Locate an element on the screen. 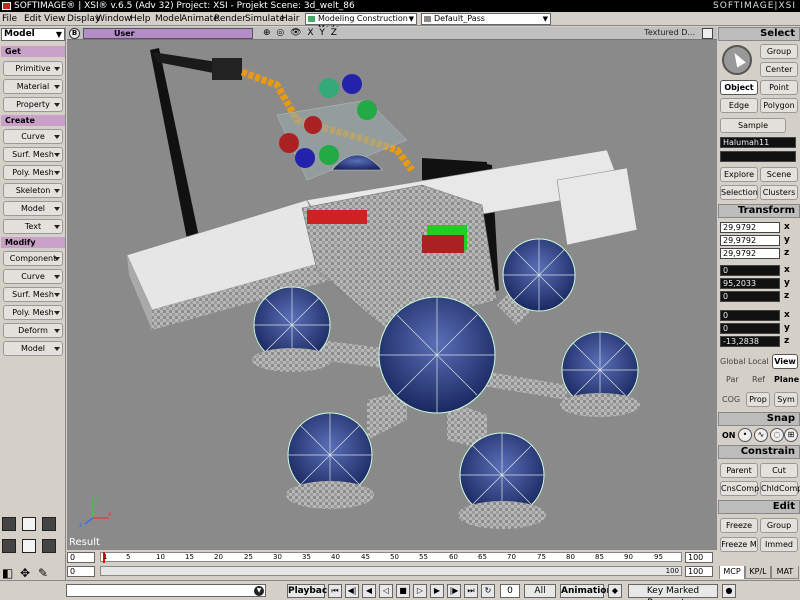 This screenshot has height=600, width=800. construction-mode-dropdown: Modeling Construction Mode ▼ is located at coordinates (361, 23).